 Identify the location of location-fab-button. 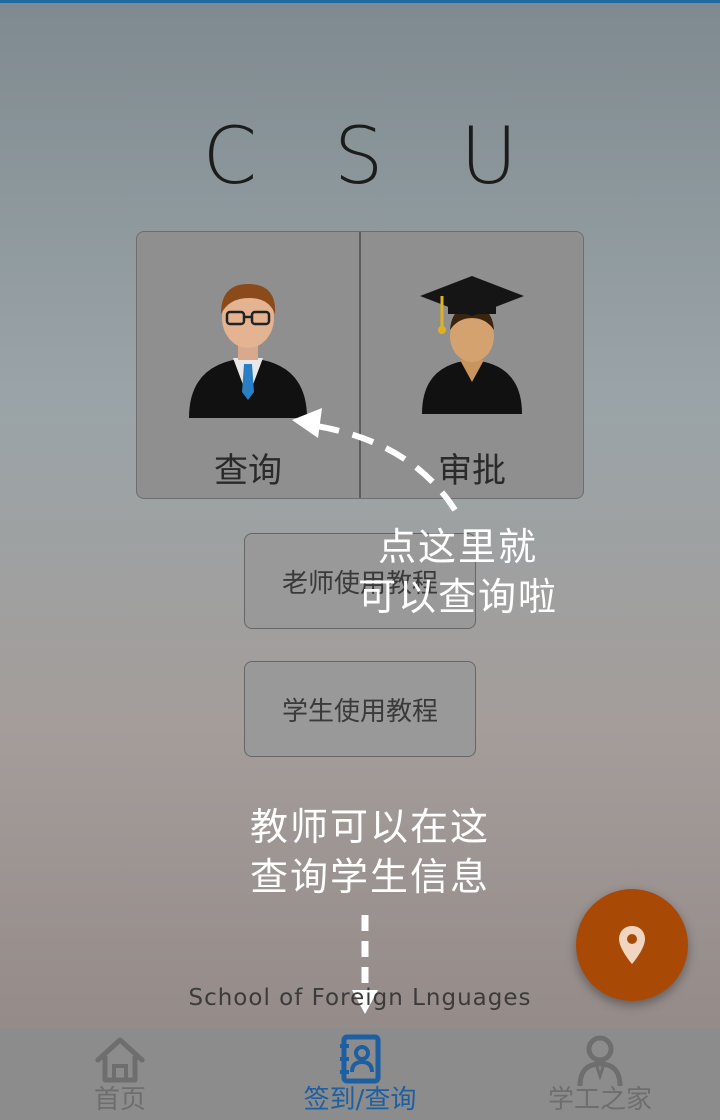
(632, 945).